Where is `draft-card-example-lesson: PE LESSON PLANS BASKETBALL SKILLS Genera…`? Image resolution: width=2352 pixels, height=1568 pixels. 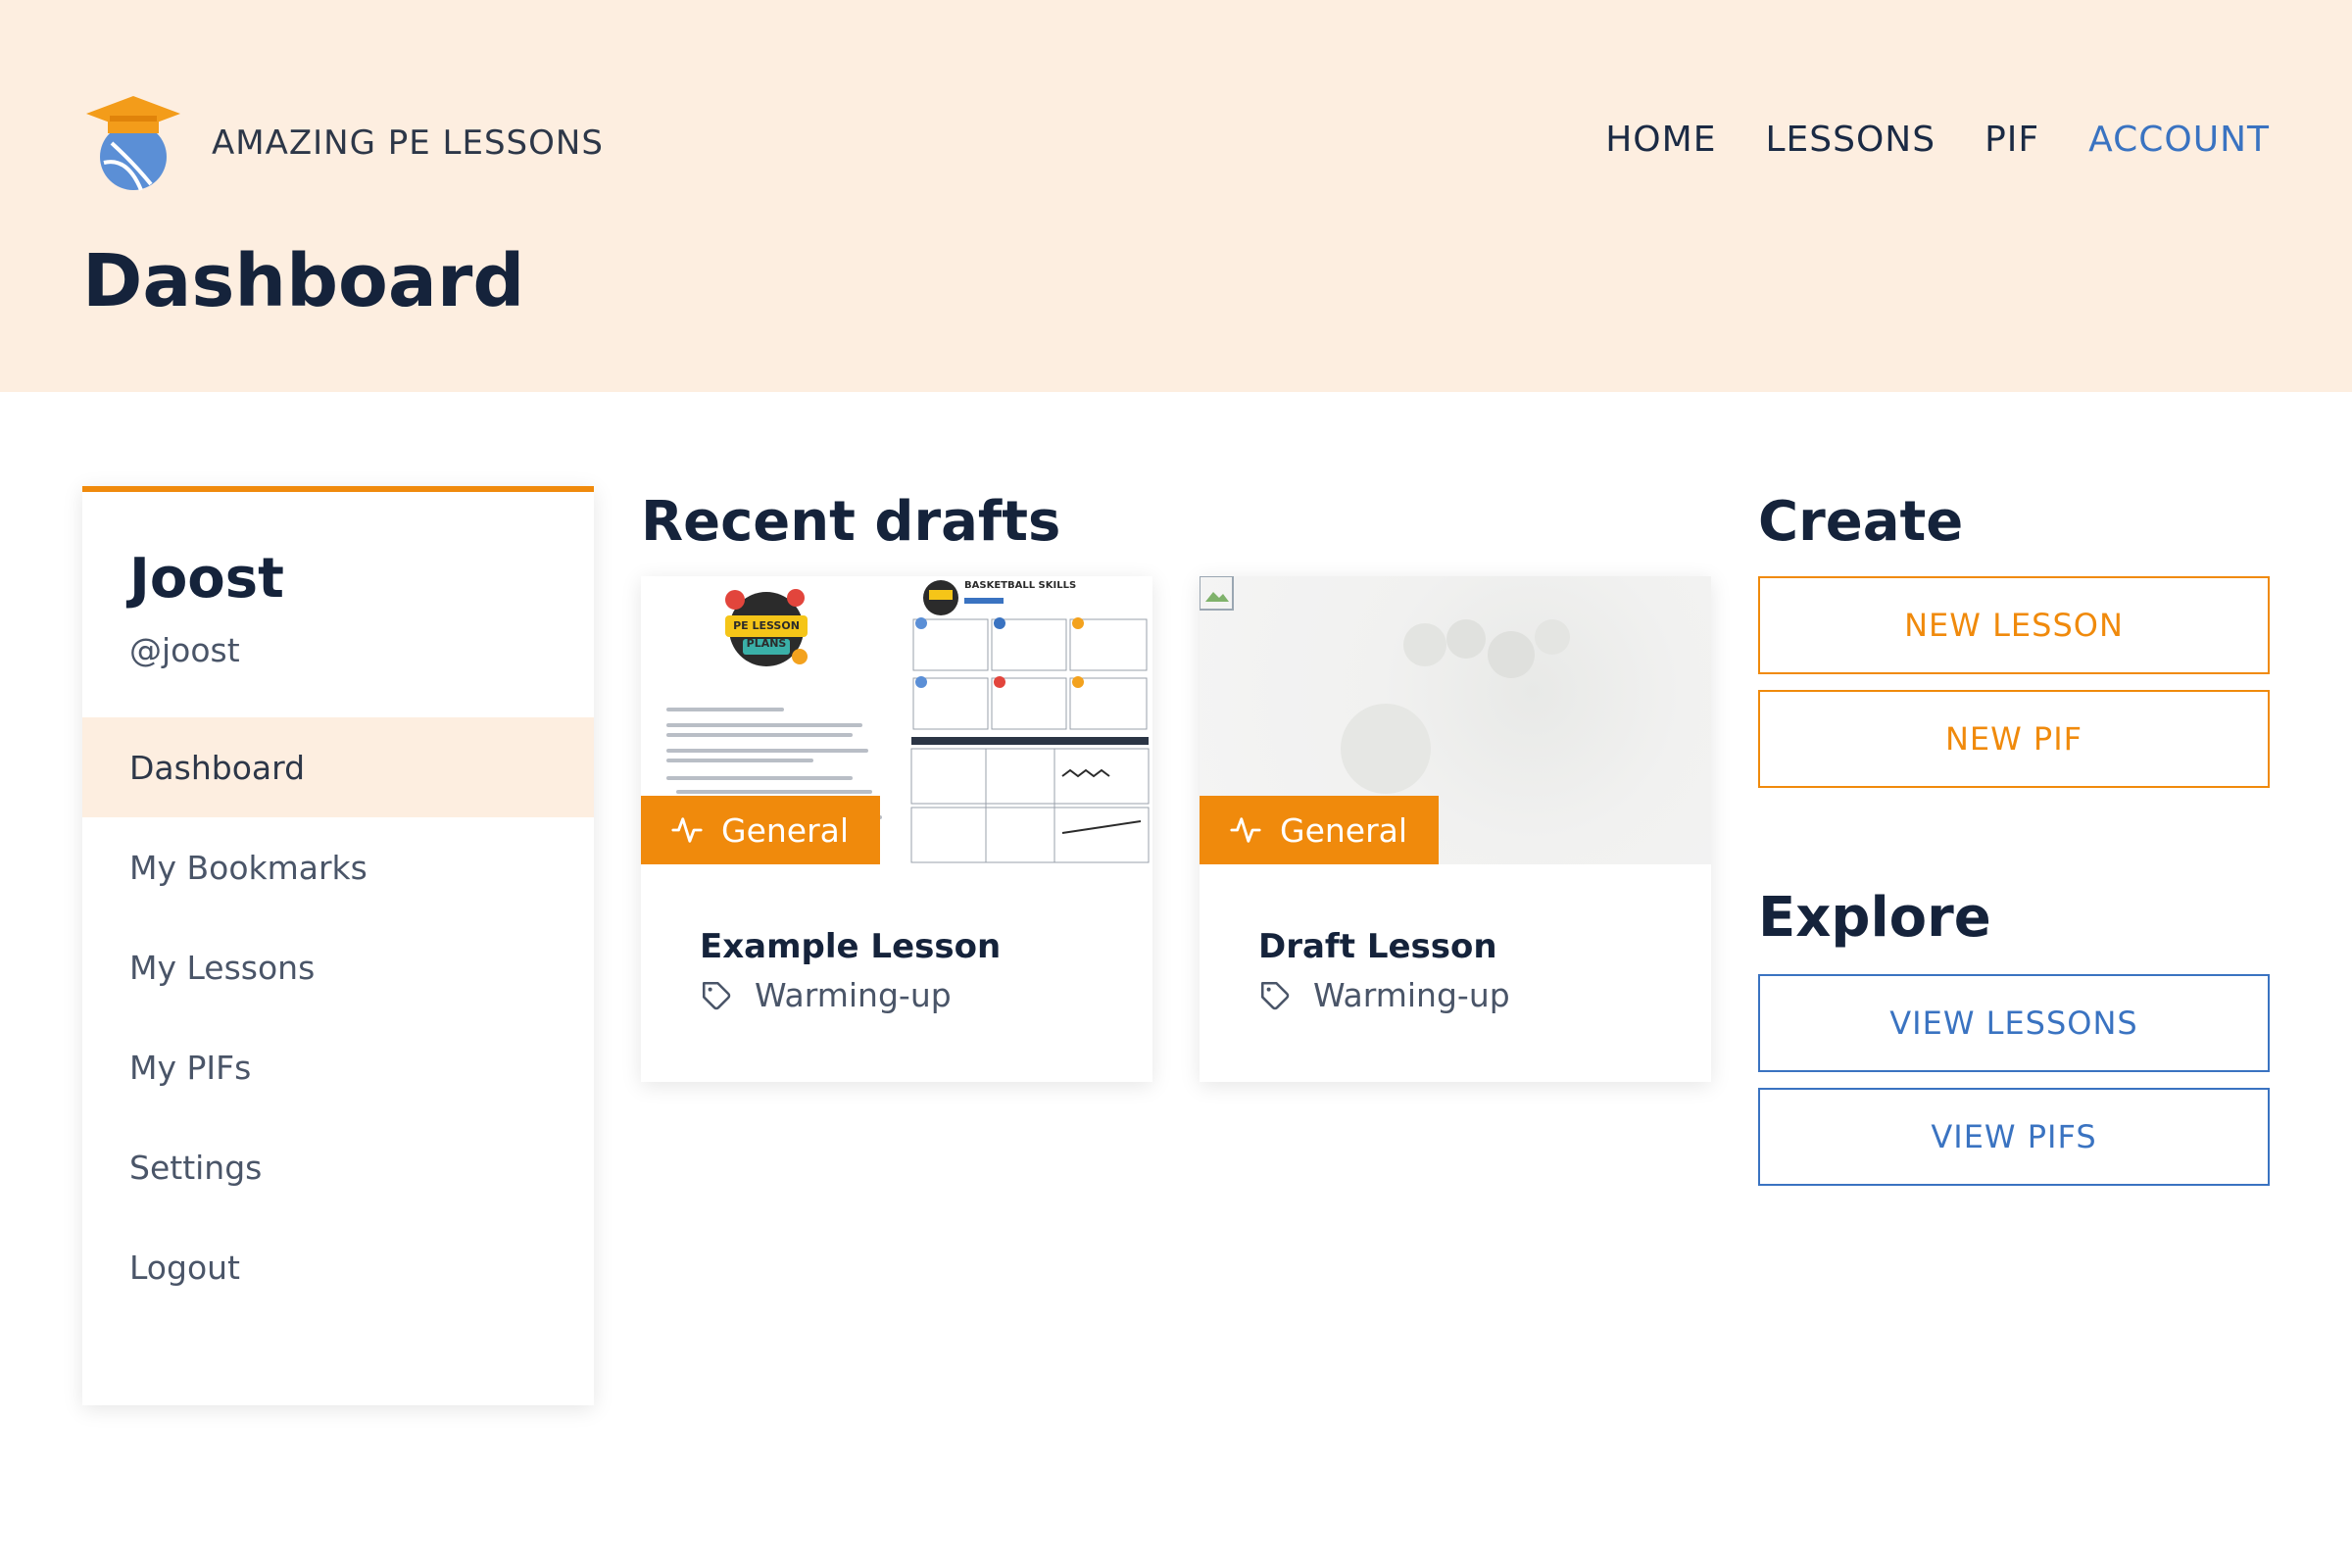 draft-card-example-lesson: PE LESSON PLANS BASKETBALL SKILLS Genera… is located at coordinates (896, 829).